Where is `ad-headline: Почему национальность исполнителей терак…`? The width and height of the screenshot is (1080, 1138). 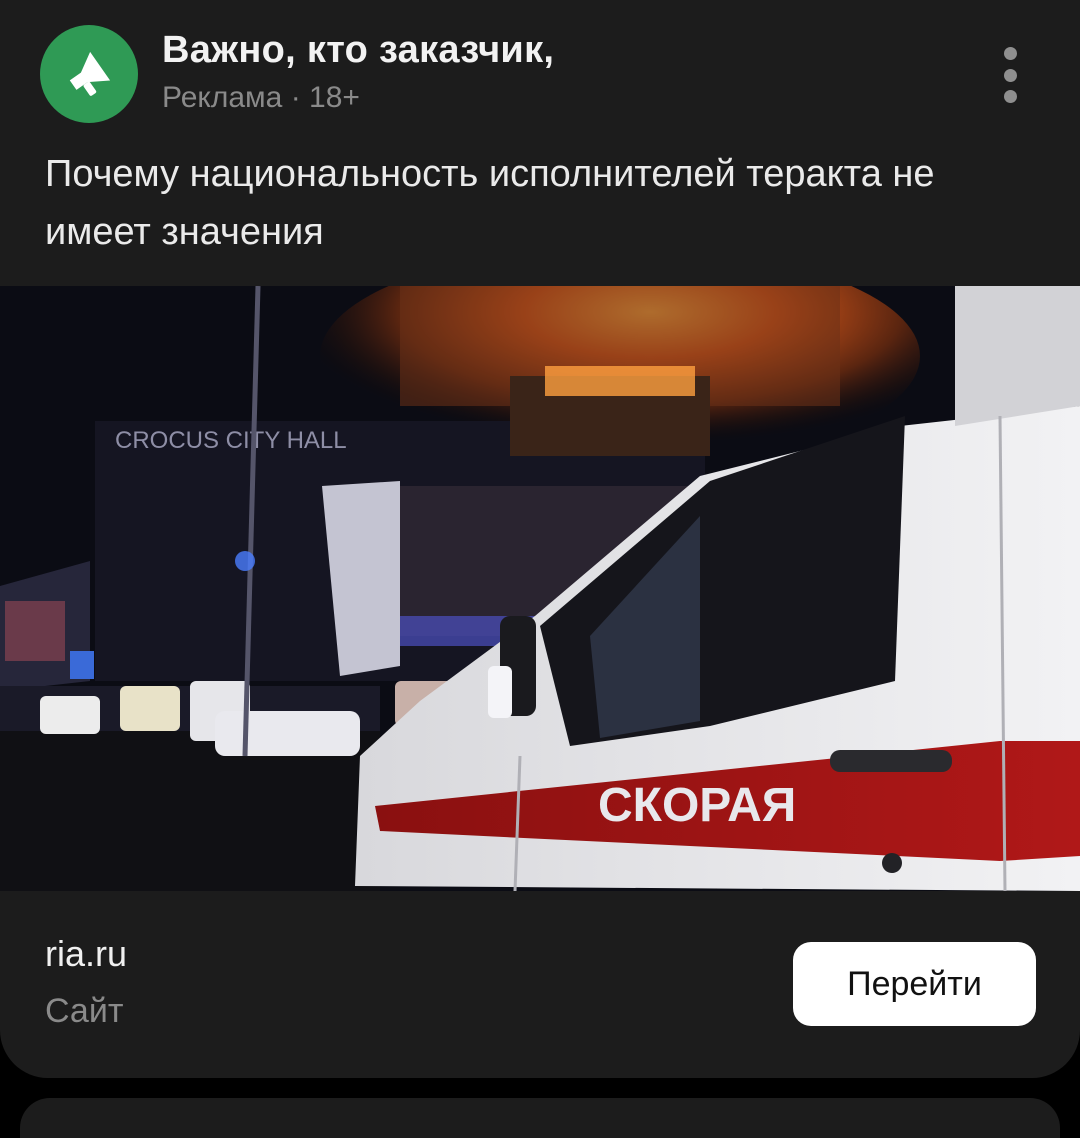 ad-headline: Почему национальность исполнителей терак… is located at coordinates (545, 203).